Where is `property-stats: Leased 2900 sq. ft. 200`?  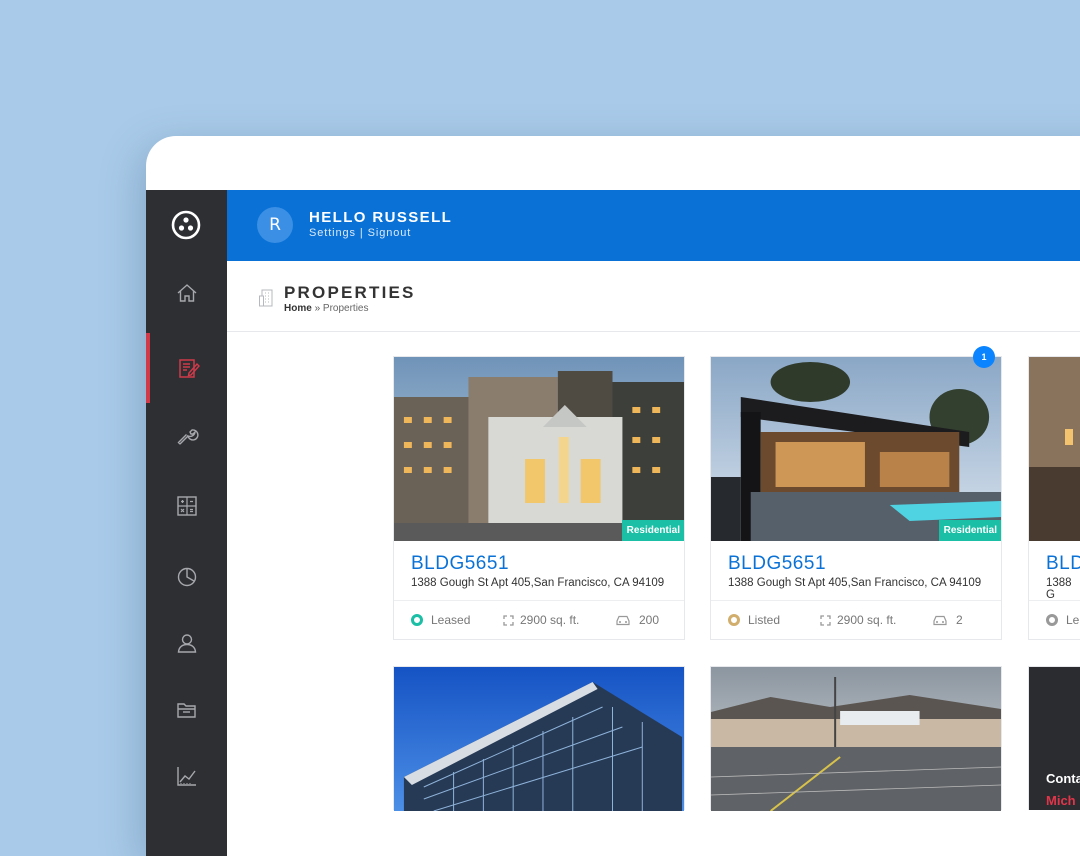 property-stats: Leased 2900 sq. ft. 200 is located at coordinates (539, 620).